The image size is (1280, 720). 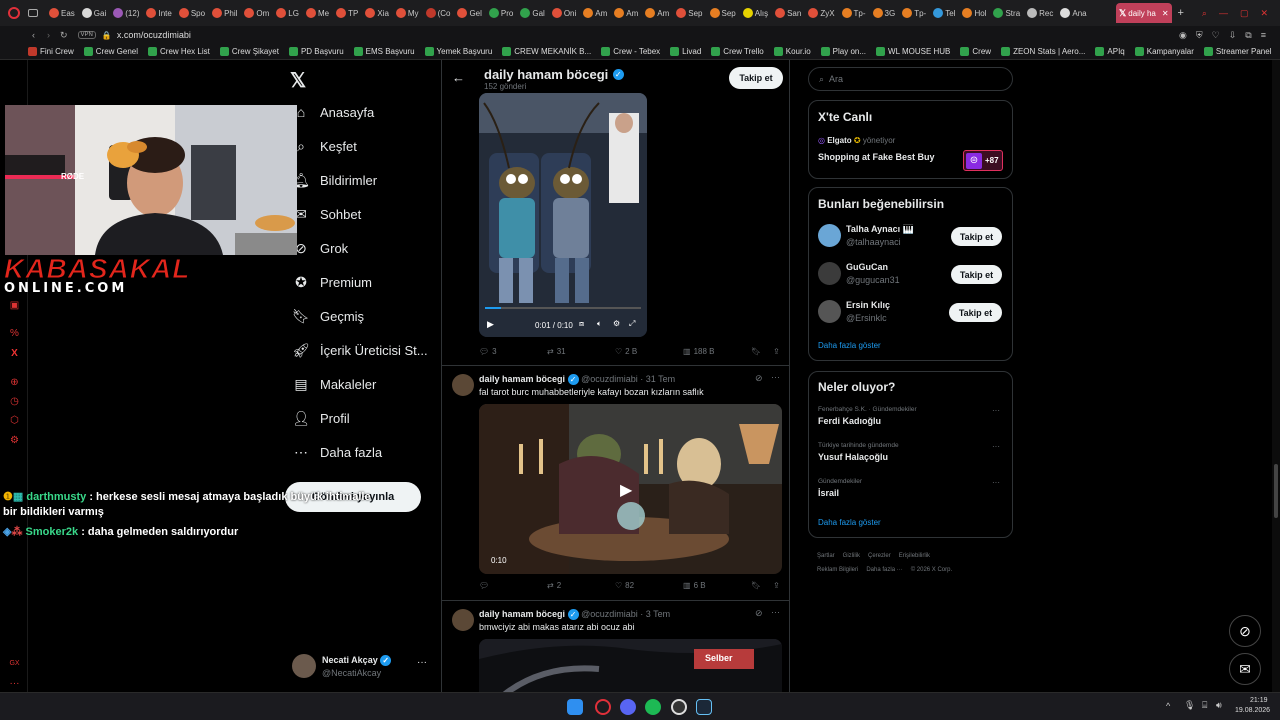 I want to click on x-logo-icon: 𝕏, so click(x=298, y=80).